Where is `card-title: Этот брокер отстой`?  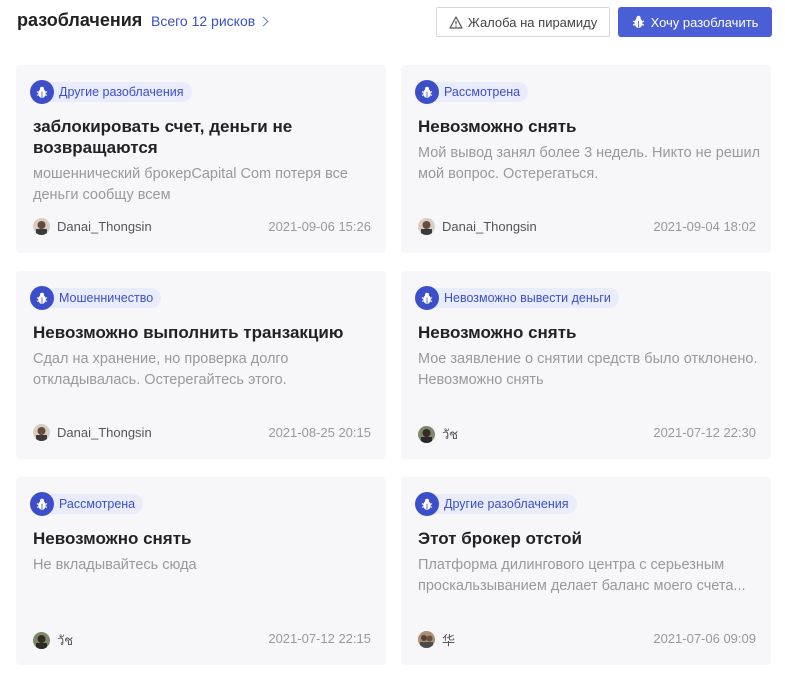
card-title: Этот брокер отстой is located at coordinates (500, 538).